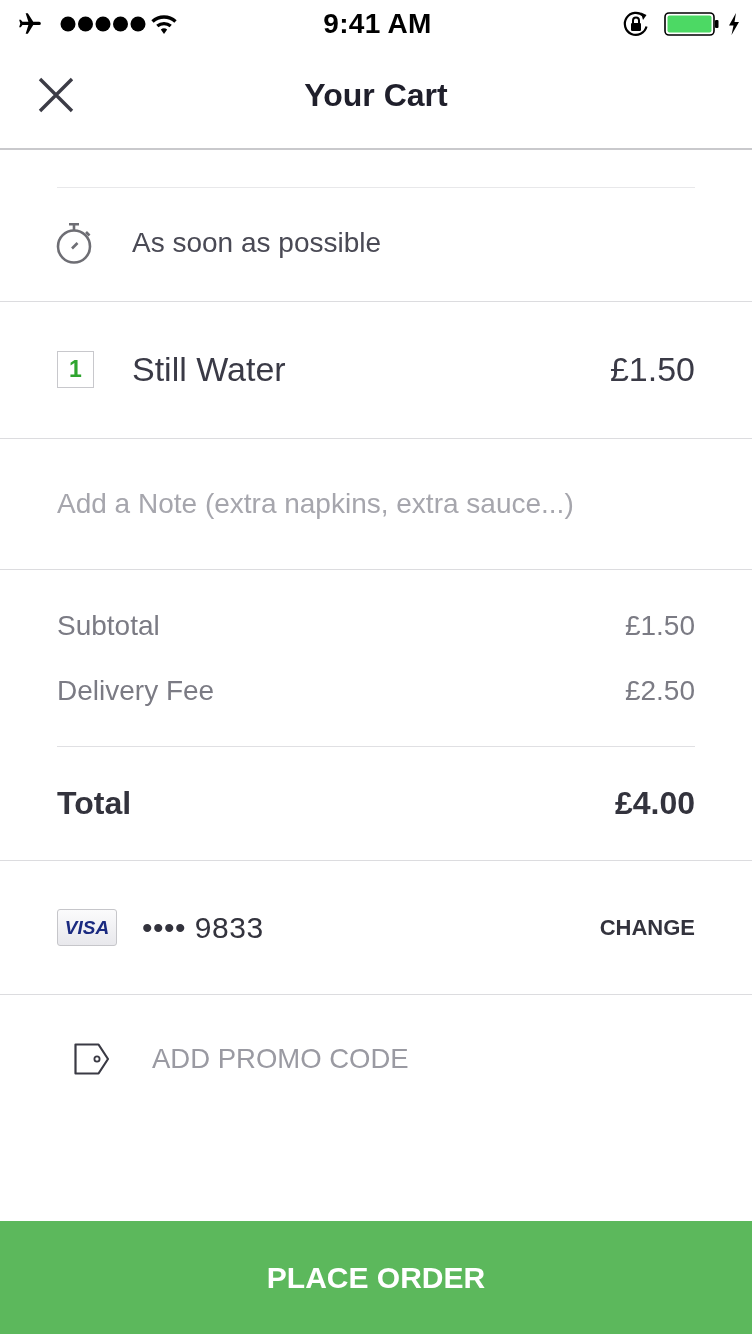  Describe the element at coordinates (164, 24) in the screenshot. I see `wifi-icon` at that location.